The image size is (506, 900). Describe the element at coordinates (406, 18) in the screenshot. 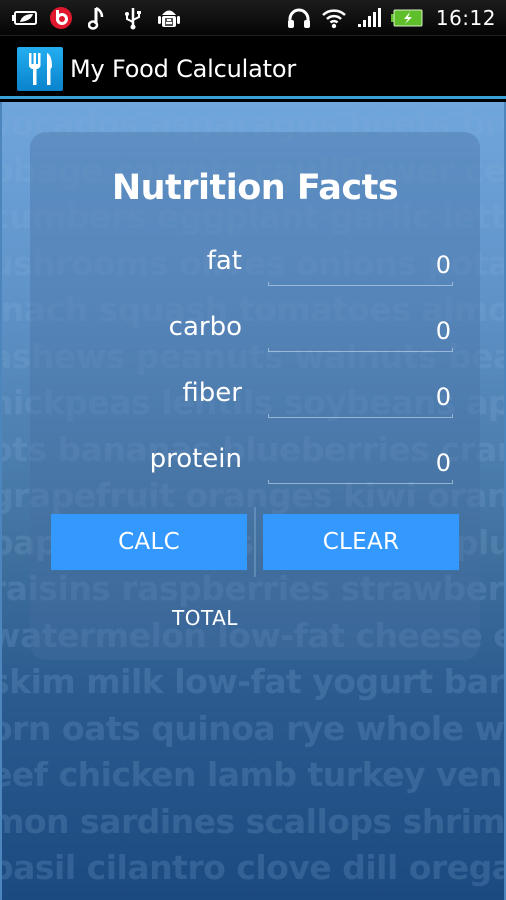

I see `battery-charging-icon` at that location.